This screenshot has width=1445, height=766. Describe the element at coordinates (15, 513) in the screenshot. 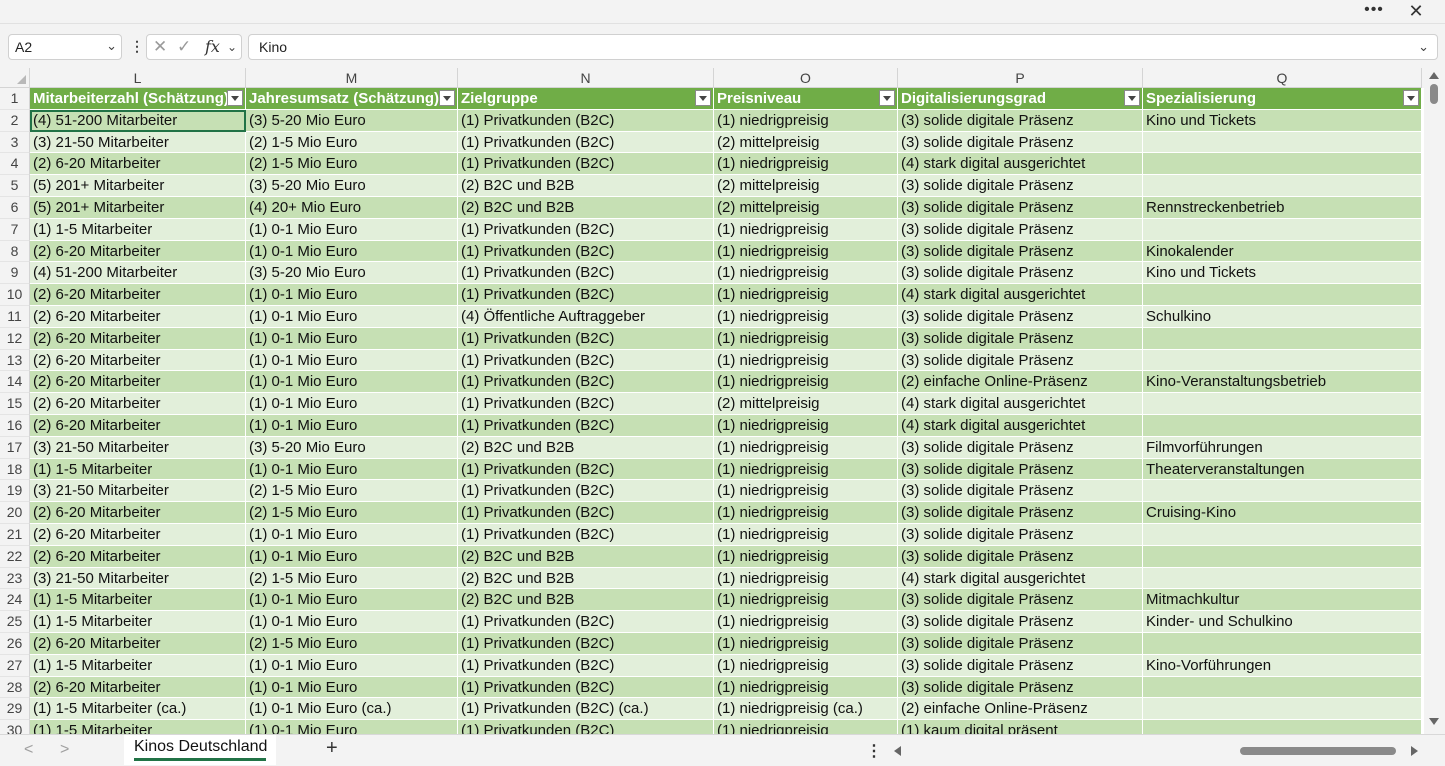

I see `row-header: 20` at that location.